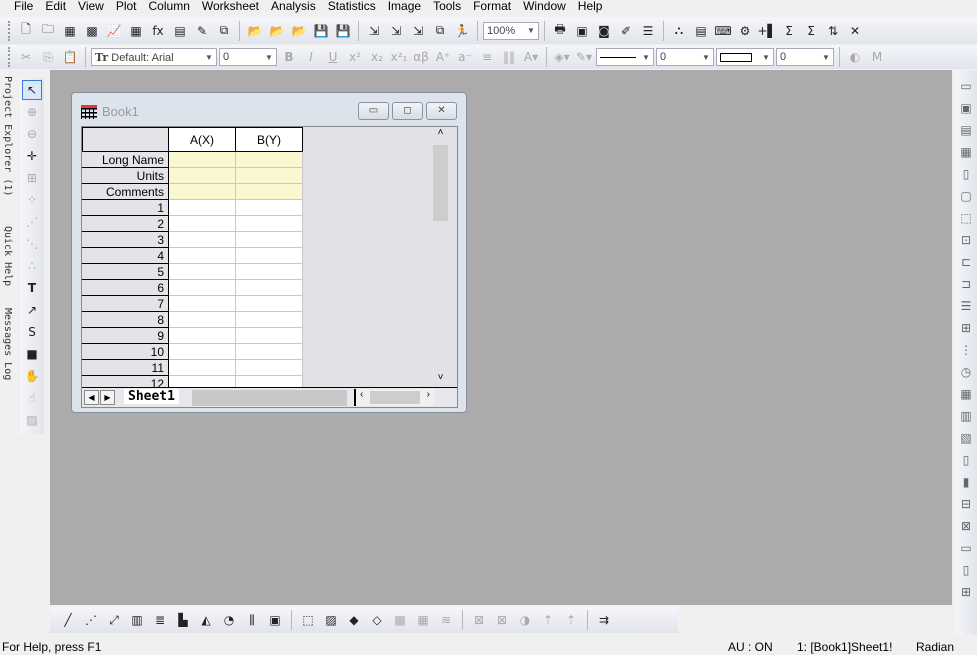 The width and height of the screenshot is (977, 655). What do you see at coordinates (465, 57) in the screenshot?
I see `decrease-font-icon: a⁻` at bounding box center [465, 57].